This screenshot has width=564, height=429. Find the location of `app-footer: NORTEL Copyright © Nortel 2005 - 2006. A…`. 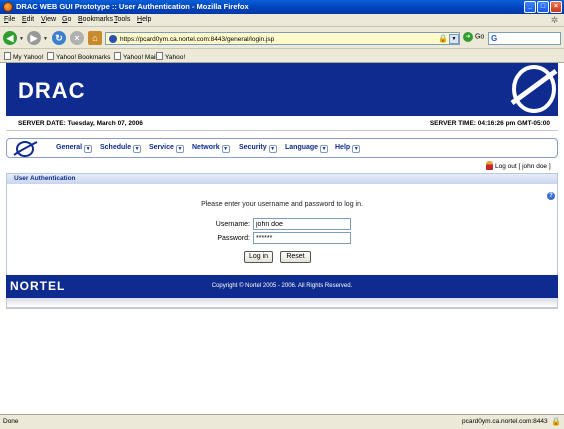

app-footer: NORTEL Copyright © Nortel 2005 - 2006. A… is located at coordinates (282, 286).